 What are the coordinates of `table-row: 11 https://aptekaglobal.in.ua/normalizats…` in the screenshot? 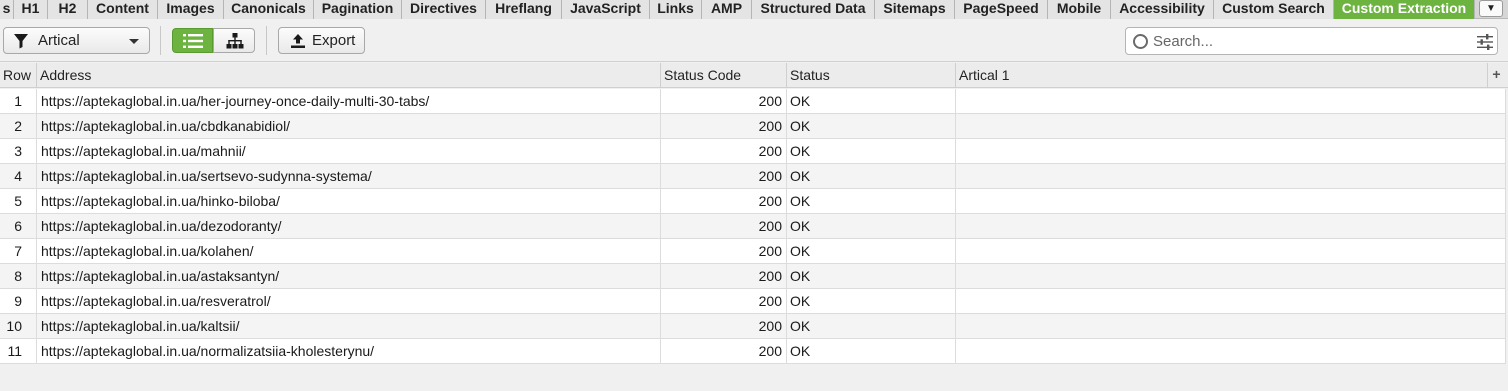 It's located at (753, 351).